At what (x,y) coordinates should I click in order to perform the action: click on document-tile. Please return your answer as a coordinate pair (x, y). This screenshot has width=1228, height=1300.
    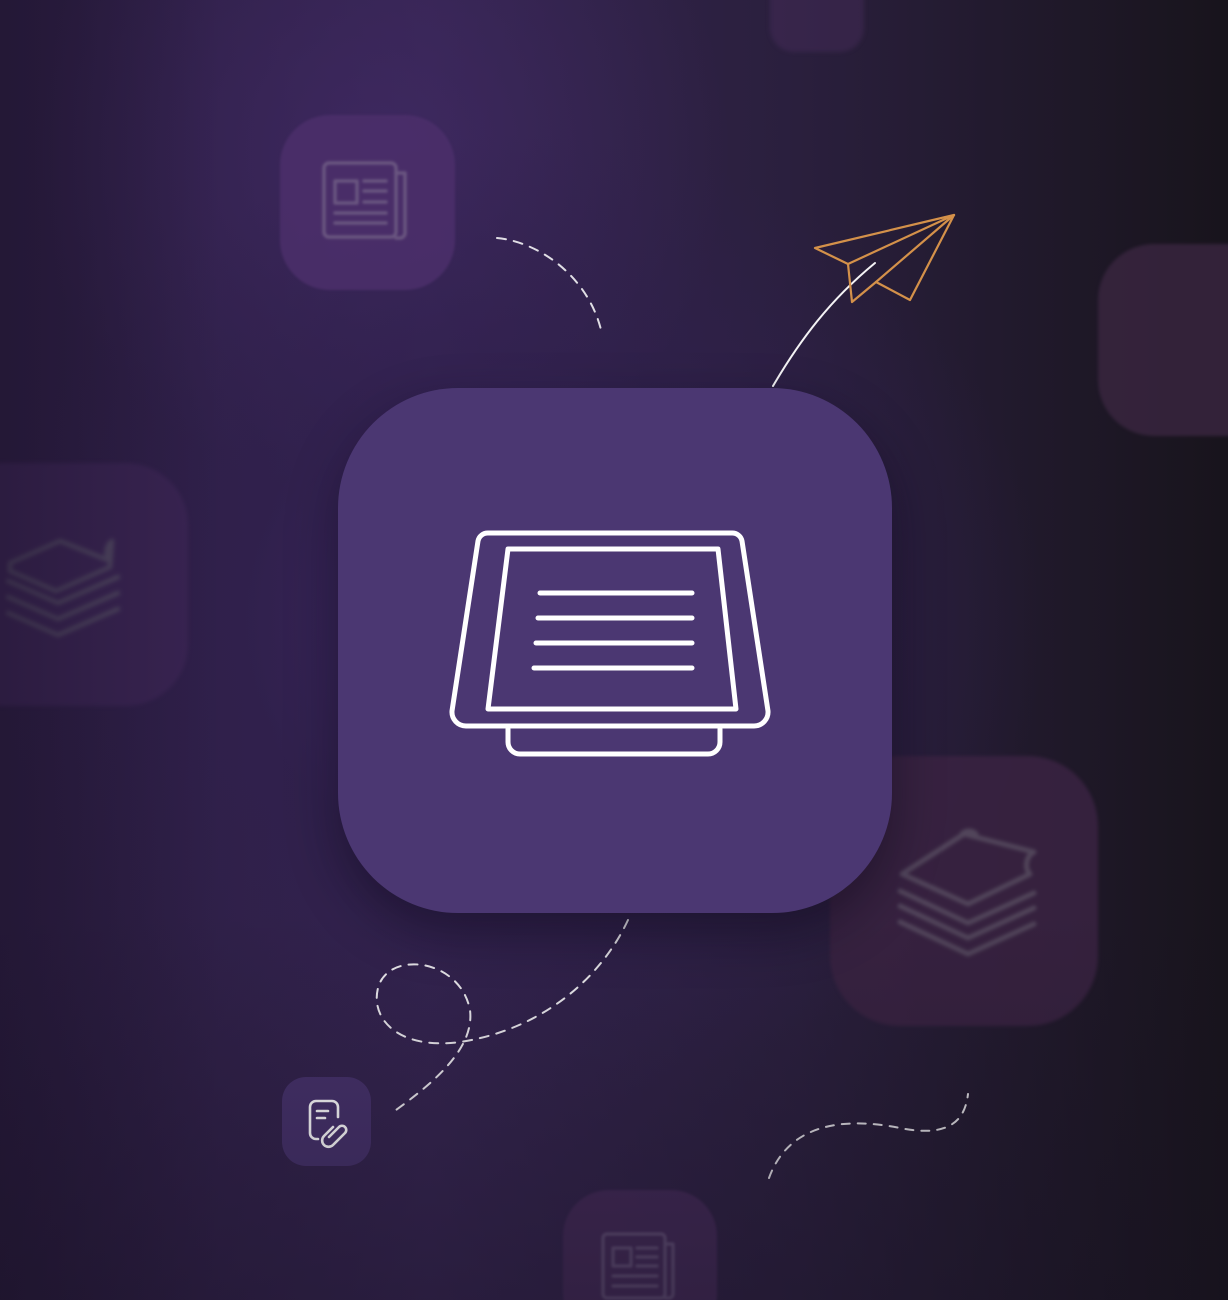
    Looking at the image, I should click on (326, 1121).